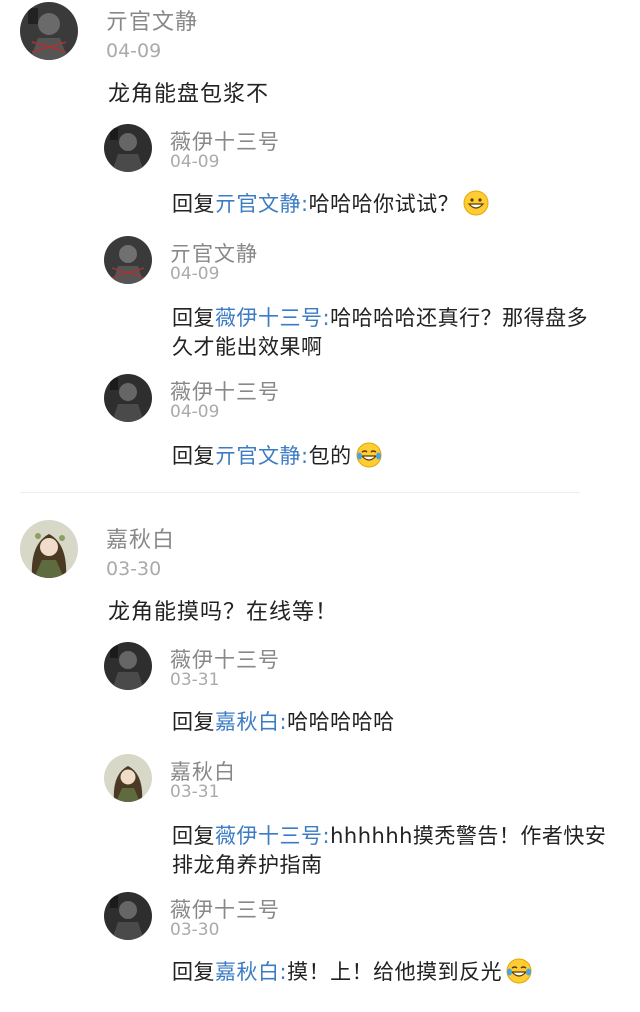 The height and width of the screenshot is (1012, 640). Describe the element at coordinates (300, 492) in the screenshot. I see `thread-divider` at that location.